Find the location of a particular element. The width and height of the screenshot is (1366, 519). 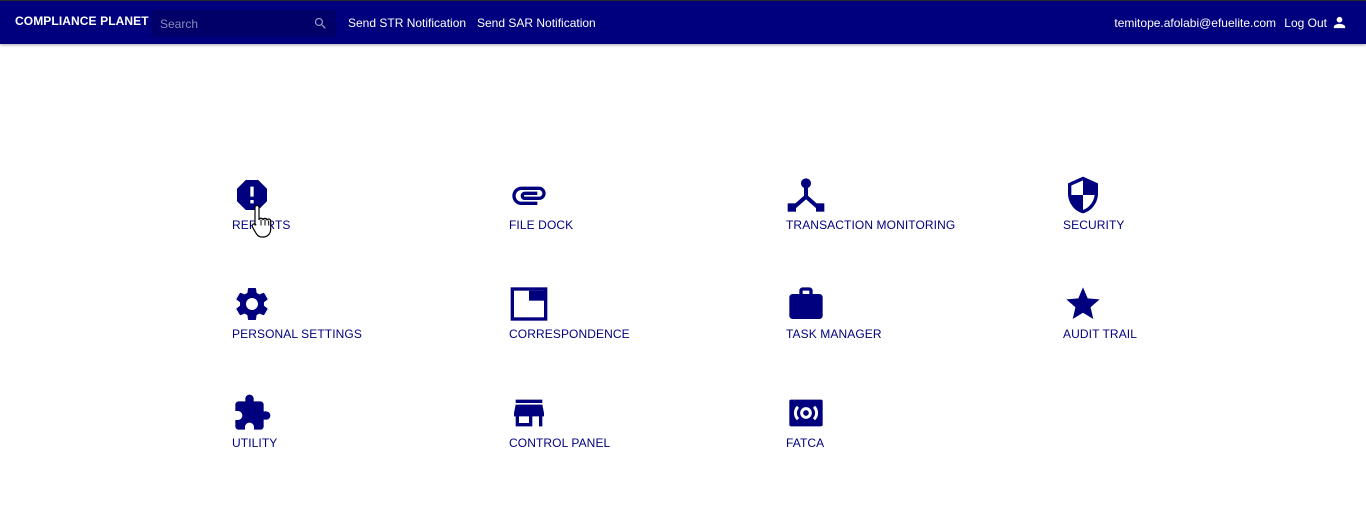

module-security: SECURITY is located at coordinates (1163, 205).